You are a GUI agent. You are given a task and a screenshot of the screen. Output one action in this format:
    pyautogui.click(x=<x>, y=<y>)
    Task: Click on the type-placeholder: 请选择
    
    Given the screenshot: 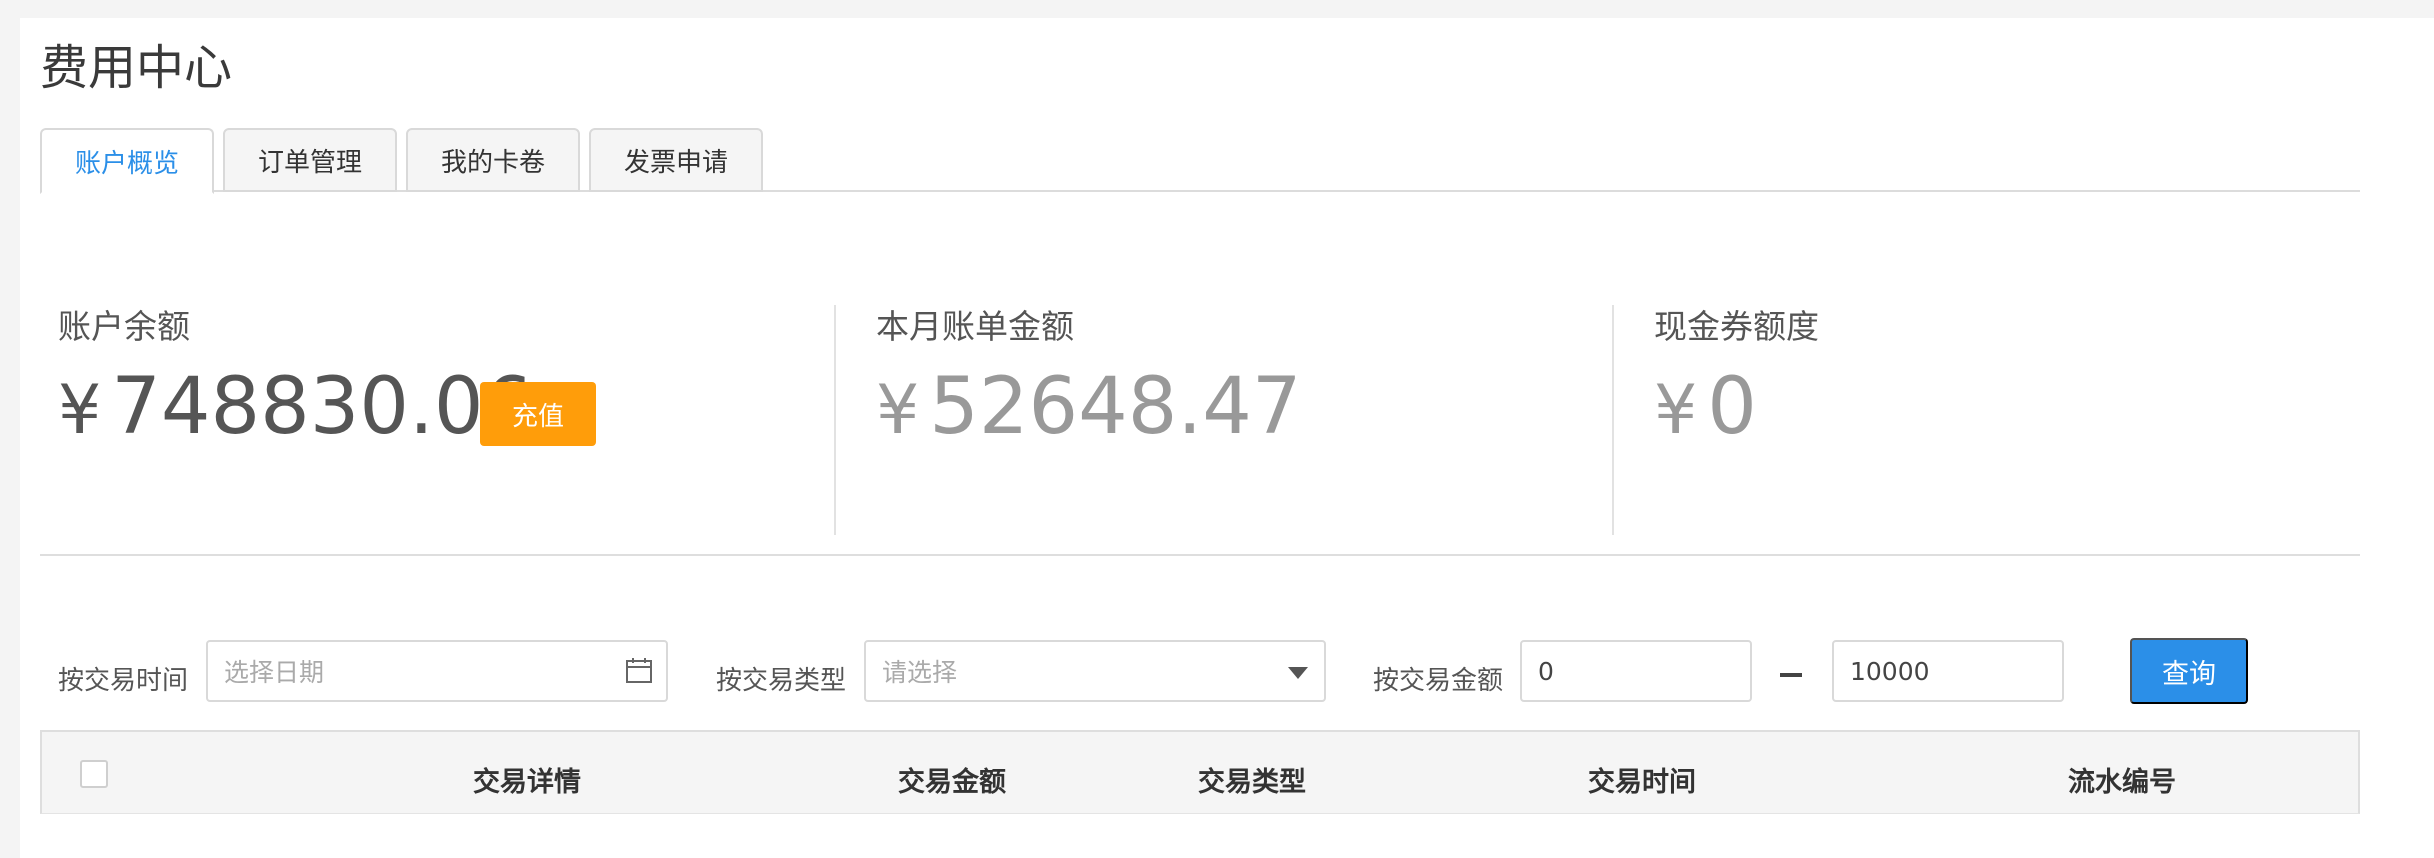 What is the action you would take?
    pyautogui.click(x=920, y=672)
    